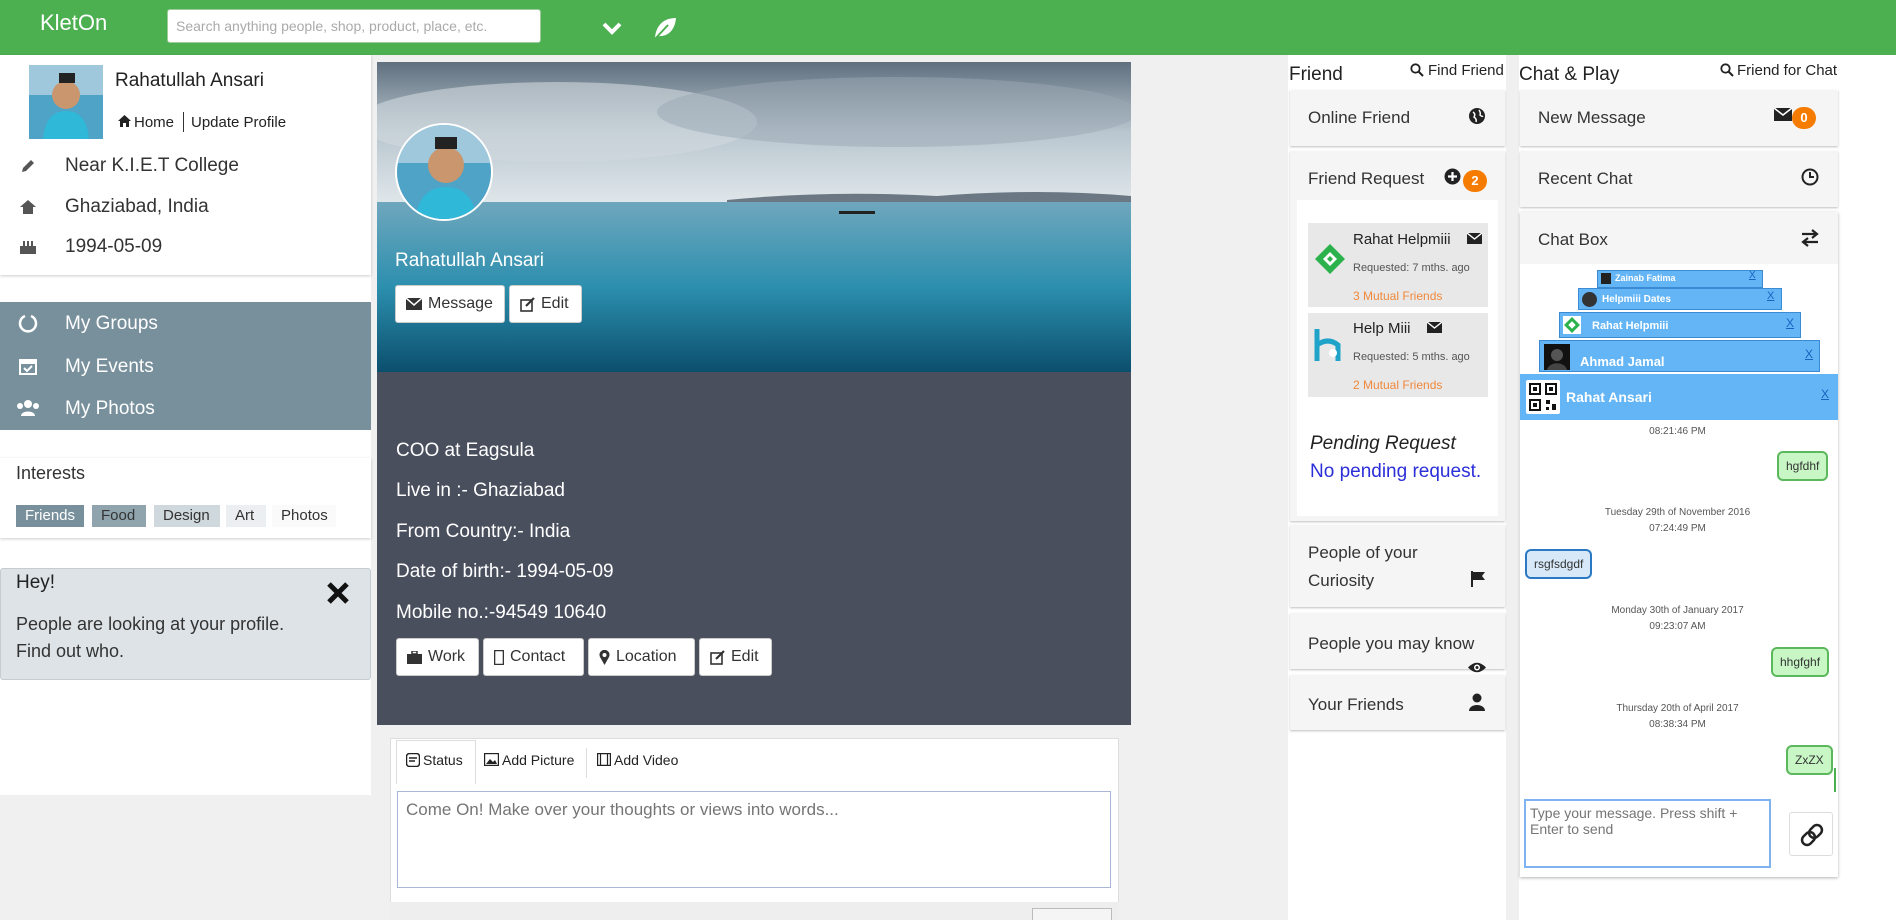 The image size is (1896, 920). I want to click on friend-request-label: Friend Request, so click(1366, 179).